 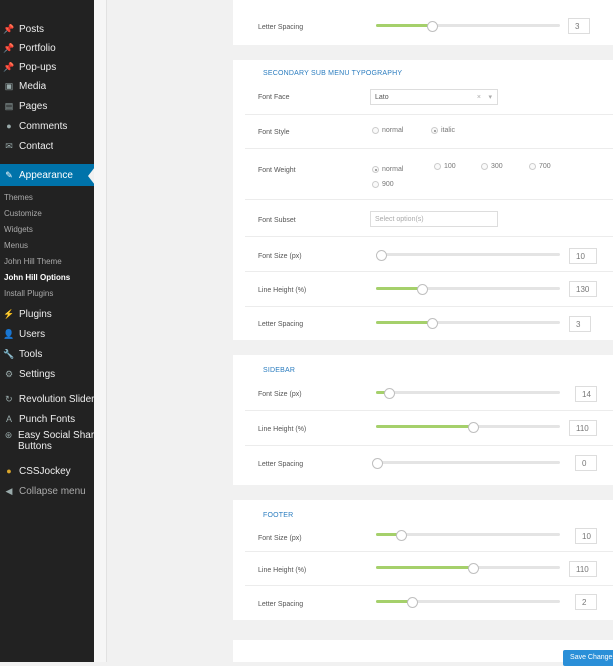 I want to click on font-subset-placeholder: Select option(s), so click(x=399, y=219).